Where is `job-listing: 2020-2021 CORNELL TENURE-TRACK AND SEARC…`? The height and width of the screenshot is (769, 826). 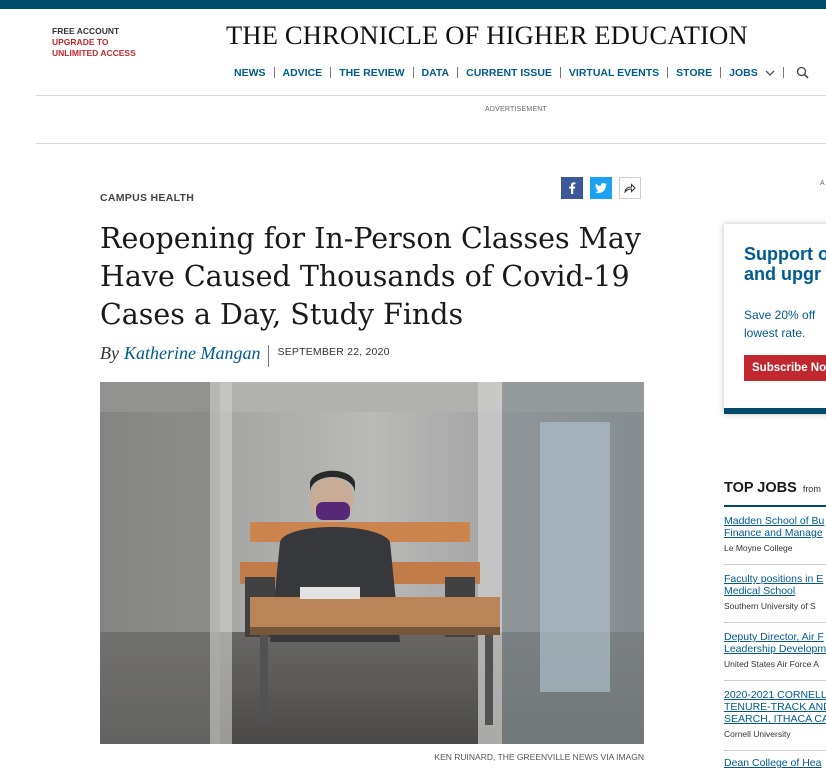
job-listing: 2020-2021 CORNELL TENURE-TRACK AND SEARC… is located at coordinates (775, 714).